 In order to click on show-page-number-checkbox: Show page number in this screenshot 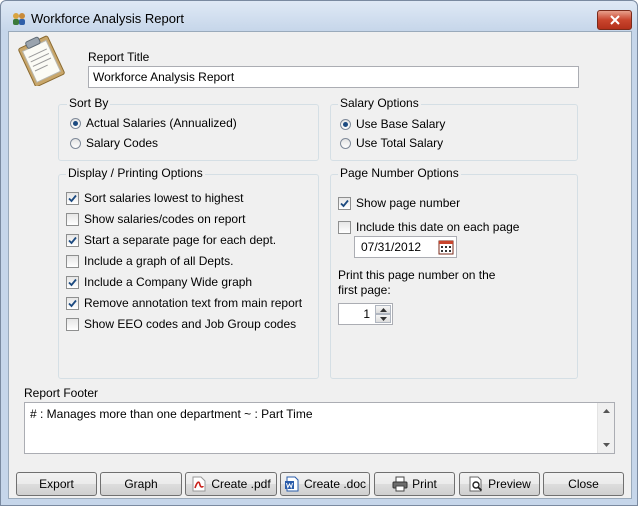, I will do `click(399, 203)`.